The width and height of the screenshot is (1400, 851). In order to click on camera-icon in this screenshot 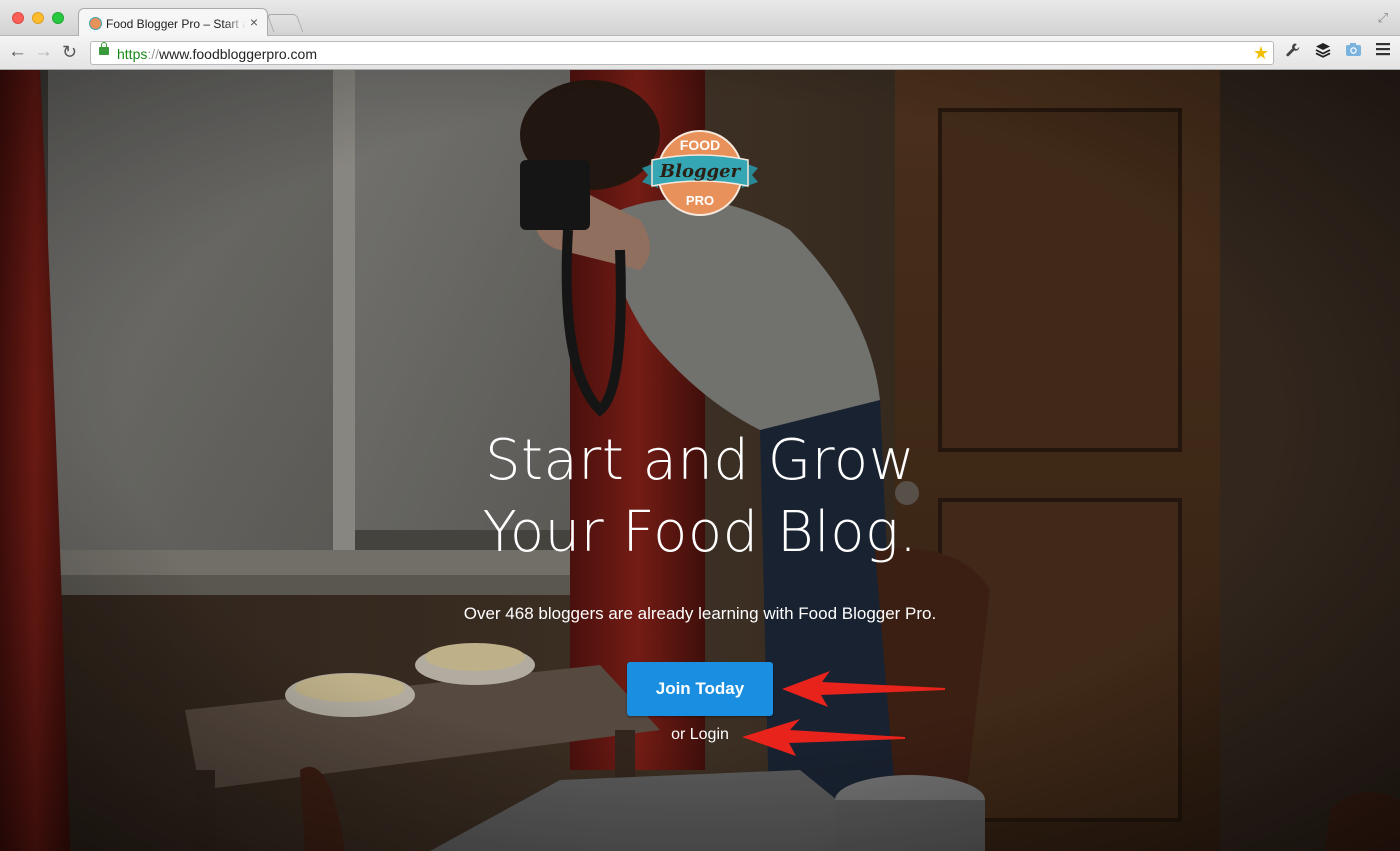, I will do `click(1353, 52)`.